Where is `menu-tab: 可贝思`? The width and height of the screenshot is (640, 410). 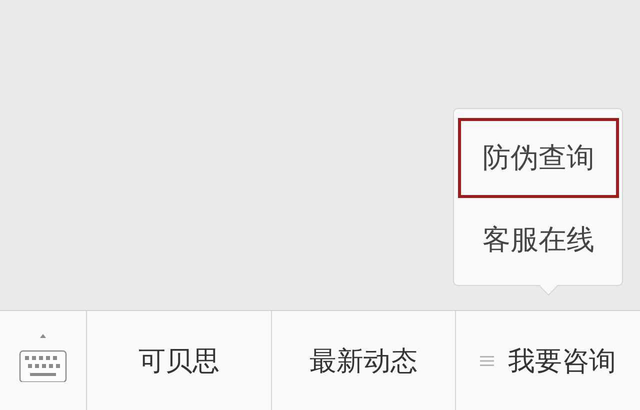
menu-tab: 可贝思 is located at coordinates (179, 360).